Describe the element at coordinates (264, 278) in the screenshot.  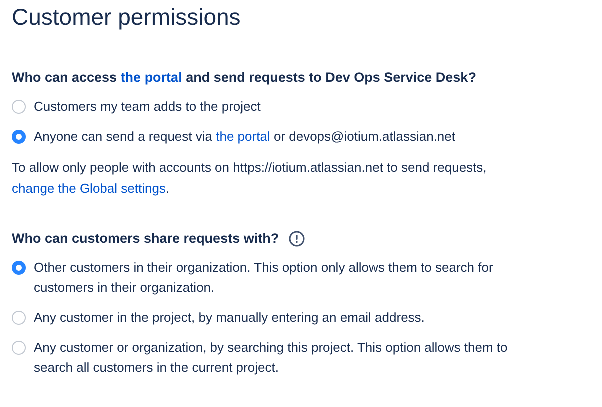
I see `option-label: Other customers in their organization. This option only allows them to search for customers in their organization.` at that location.